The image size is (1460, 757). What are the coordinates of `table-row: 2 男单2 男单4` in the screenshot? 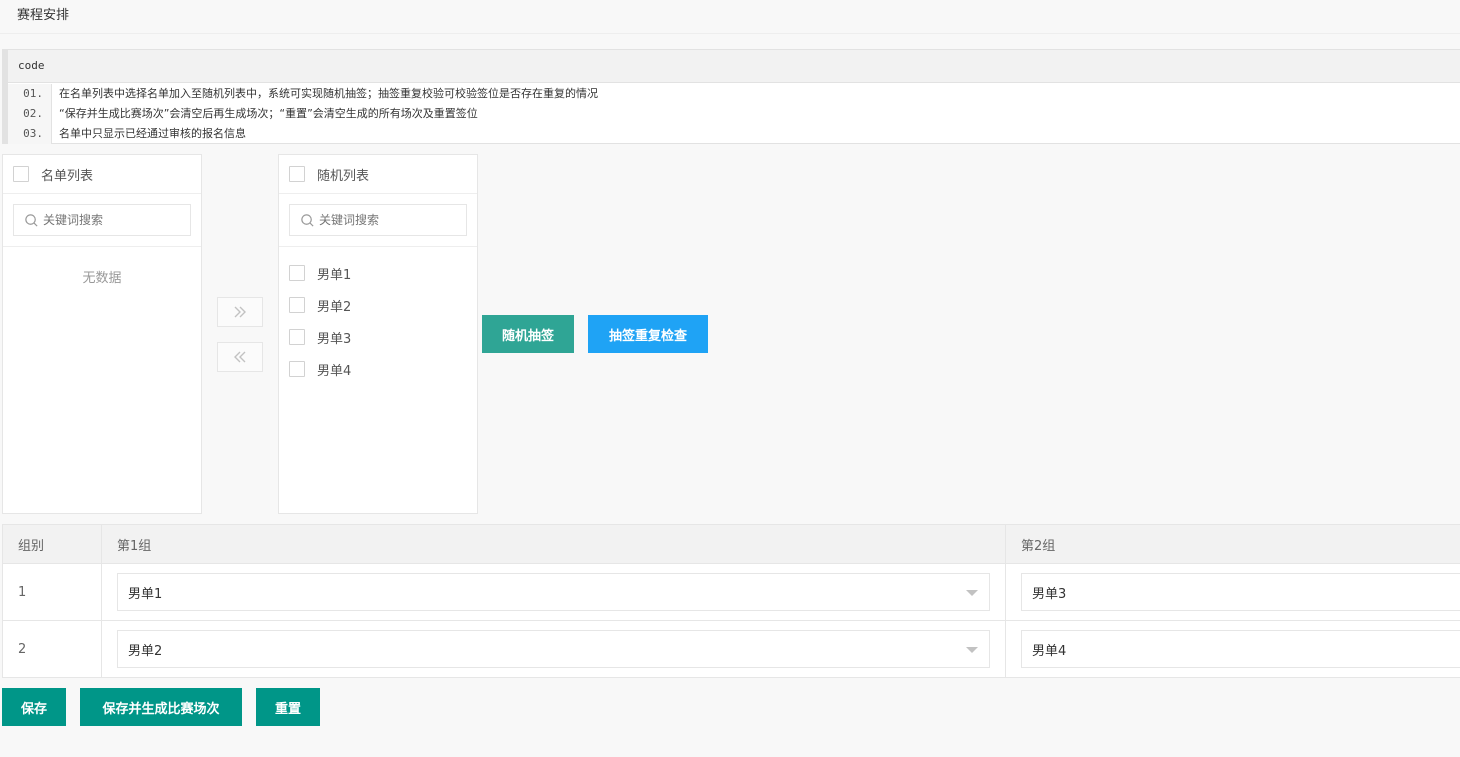 It's located at (731, 649).